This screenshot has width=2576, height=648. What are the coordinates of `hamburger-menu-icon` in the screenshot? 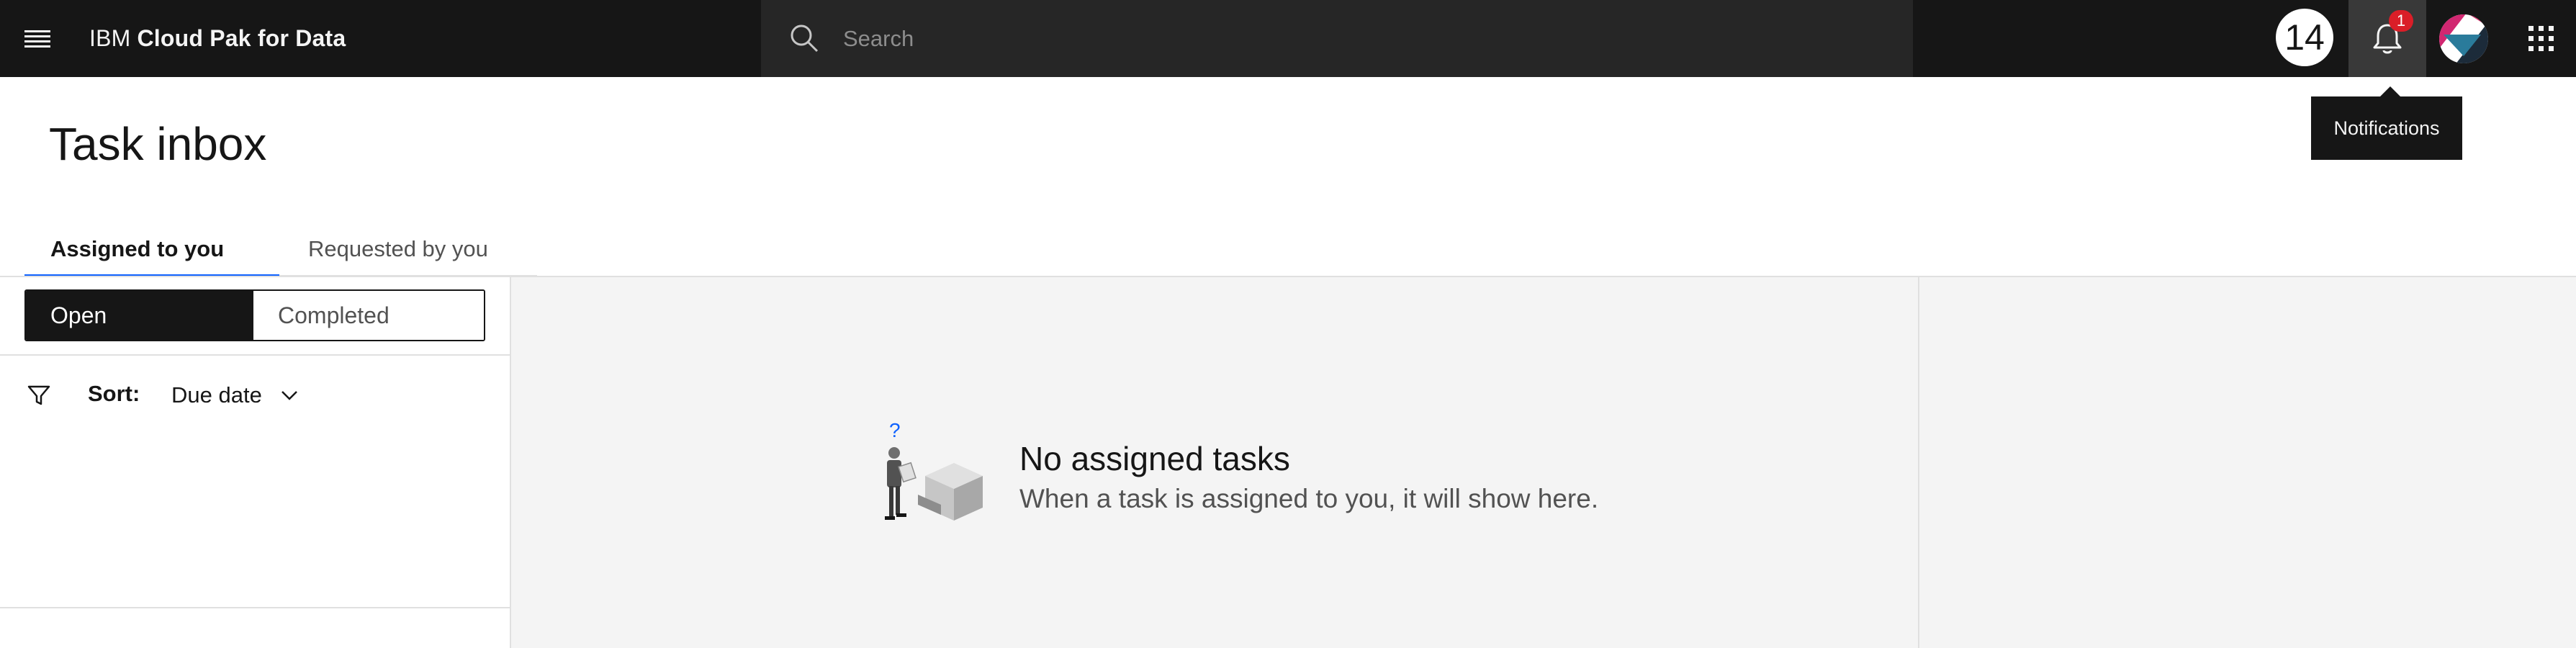 It's located at (37, 39).